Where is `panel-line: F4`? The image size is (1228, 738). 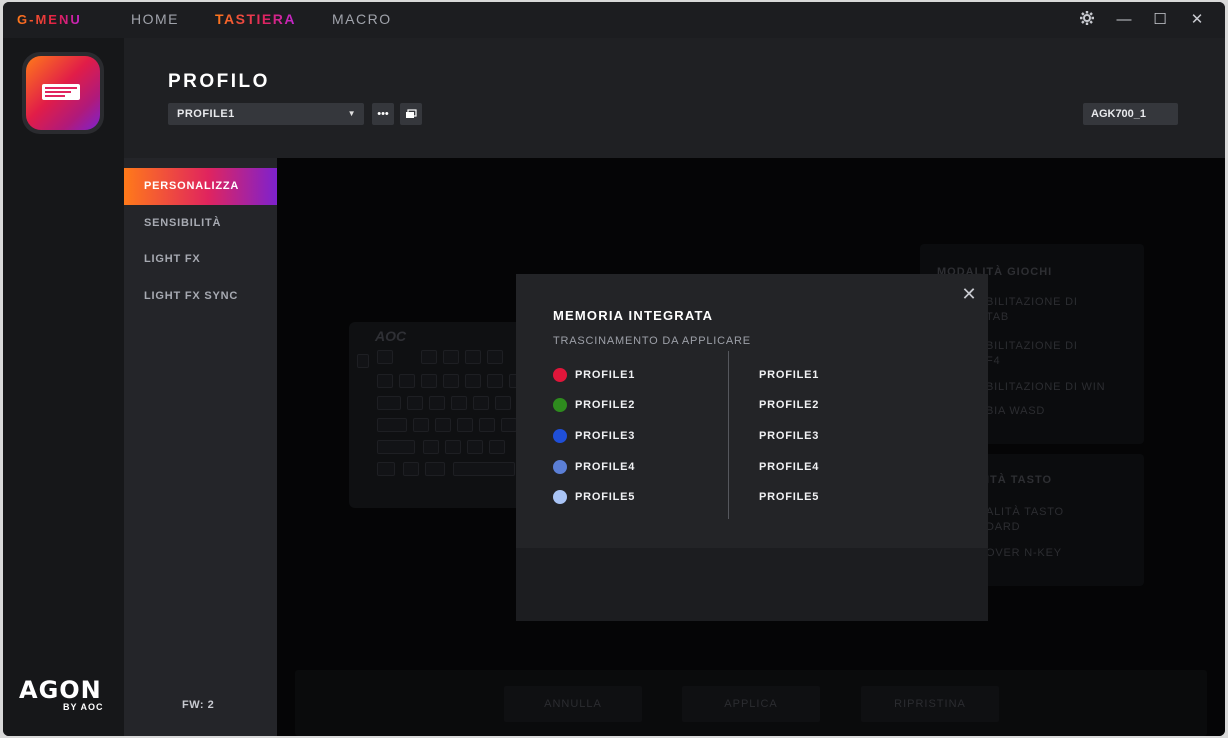
panel-line: F4 is located at coordinates (993, 361).